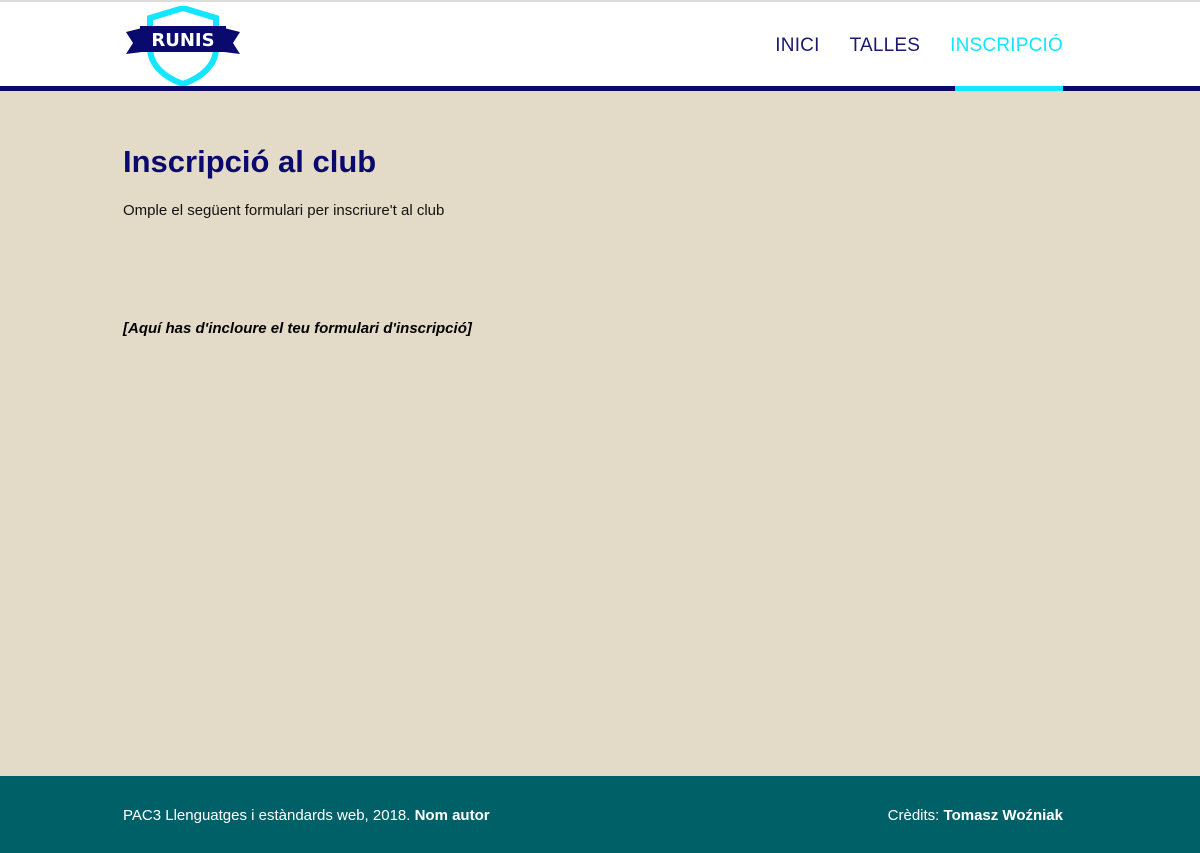 The height and width of the screenshot is (853, 1200). What do you see at coordinates (913, 815) in the screenshot?
I see `footer-credits-label: Crèdits:` at bounding box center [913, 815].